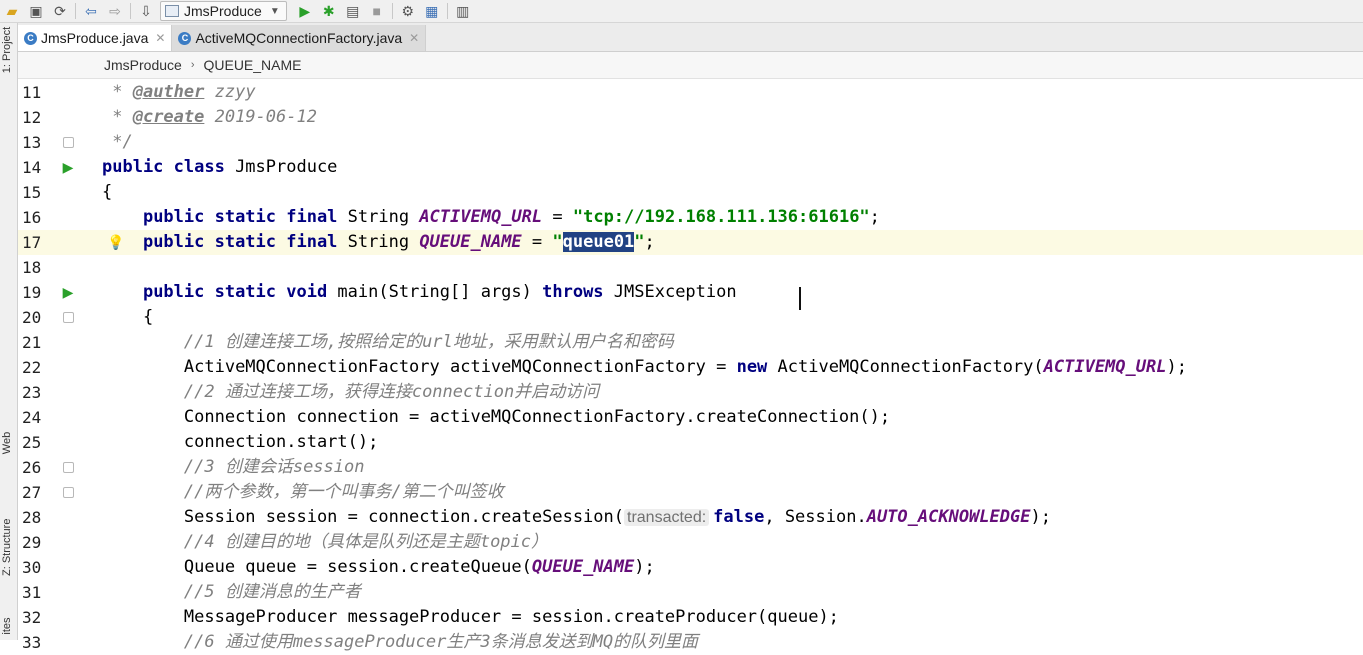 This screenshot has height=655, width=1363. I want to click on line-number: 27, so click(32, 492).